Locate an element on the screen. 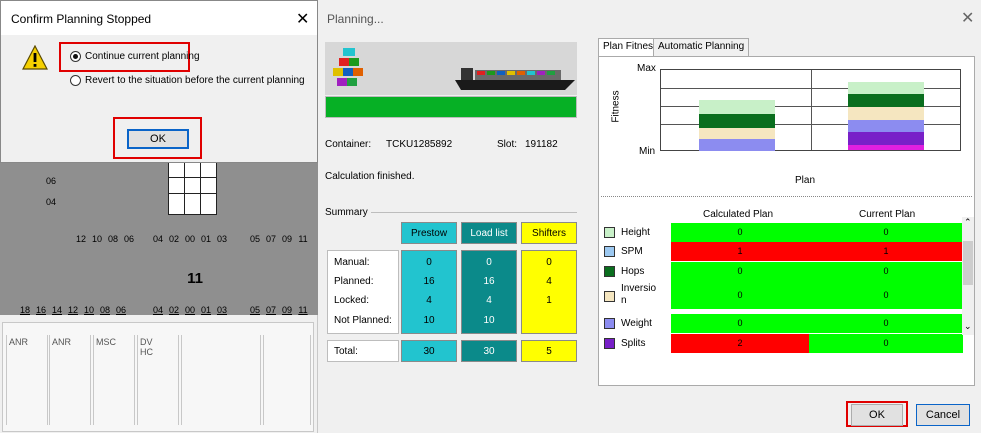 The width and height of the screenshot is (981, 433). cancel-button: Cancel is located at coordinates (943, 415).